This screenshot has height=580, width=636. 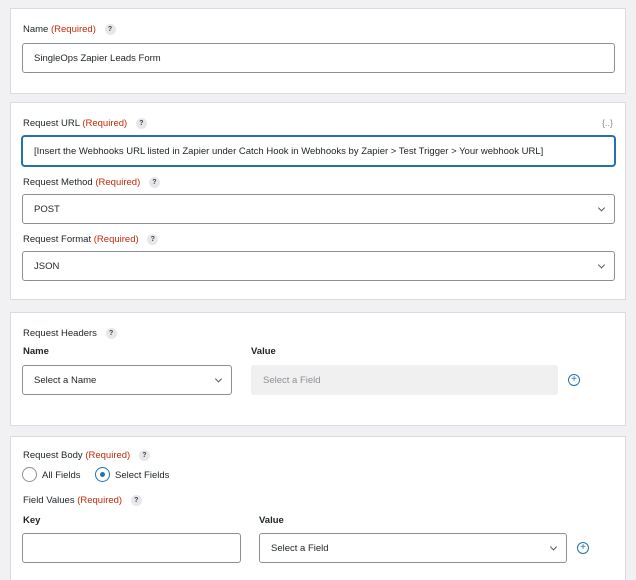 I want to click on request-method-select: POST, so click(x=318, y=209).